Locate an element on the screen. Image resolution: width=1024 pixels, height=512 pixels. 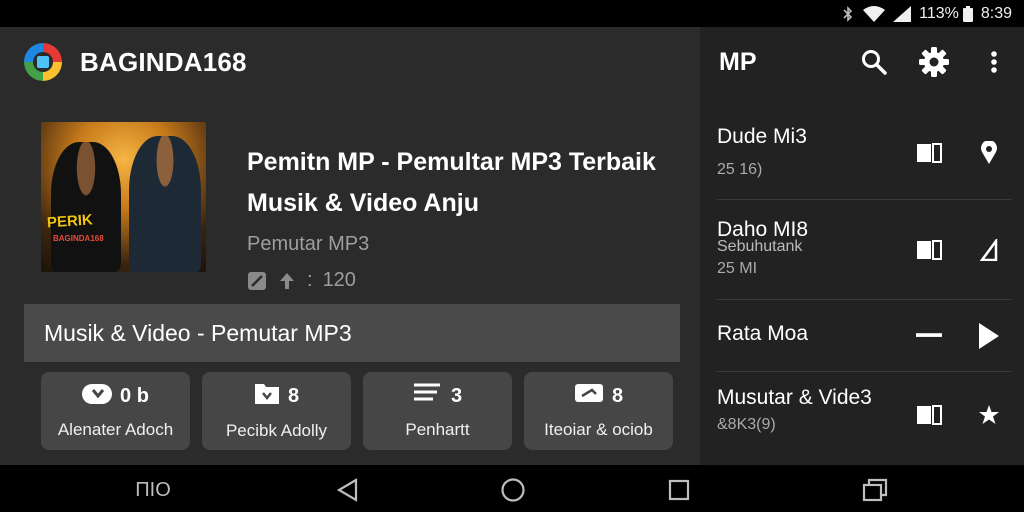
gear-icon is located at coordinates (934, 62).